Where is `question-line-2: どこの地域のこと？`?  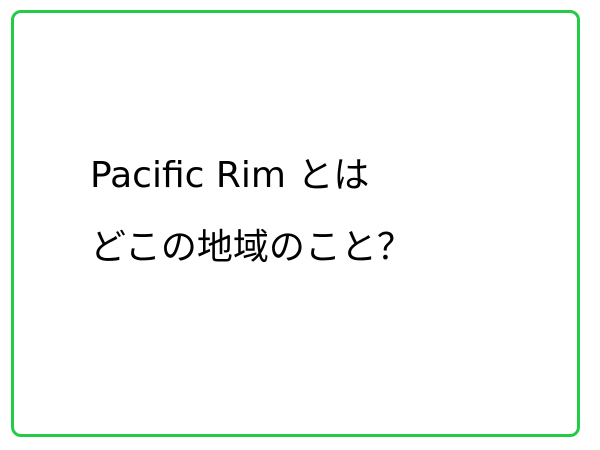
question-line-2: どこの地域のこと？ is located at coordinates (251, 247).